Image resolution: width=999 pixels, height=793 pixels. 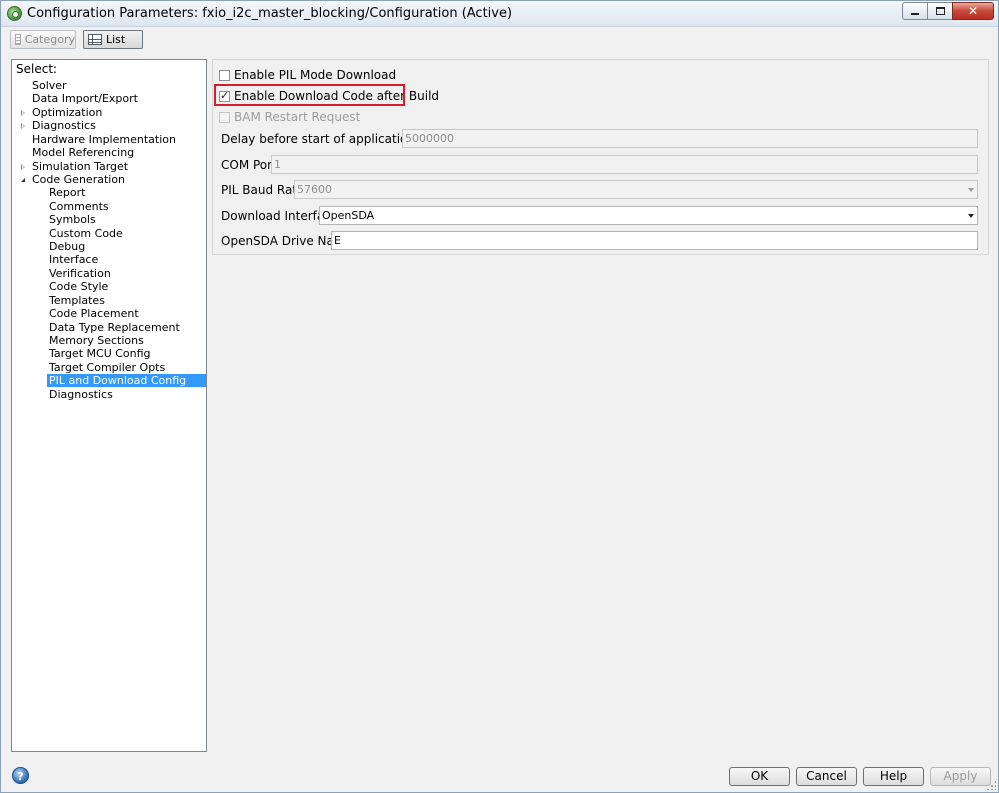 I want to click on close-icon: ✕, so click(x=973, y=11).